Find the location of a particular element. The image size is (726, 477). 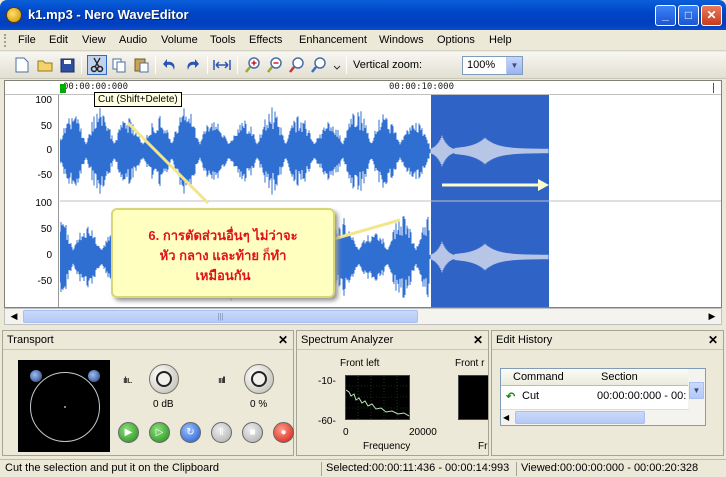

panel-title: Transport is located at coordinates (30, 340).